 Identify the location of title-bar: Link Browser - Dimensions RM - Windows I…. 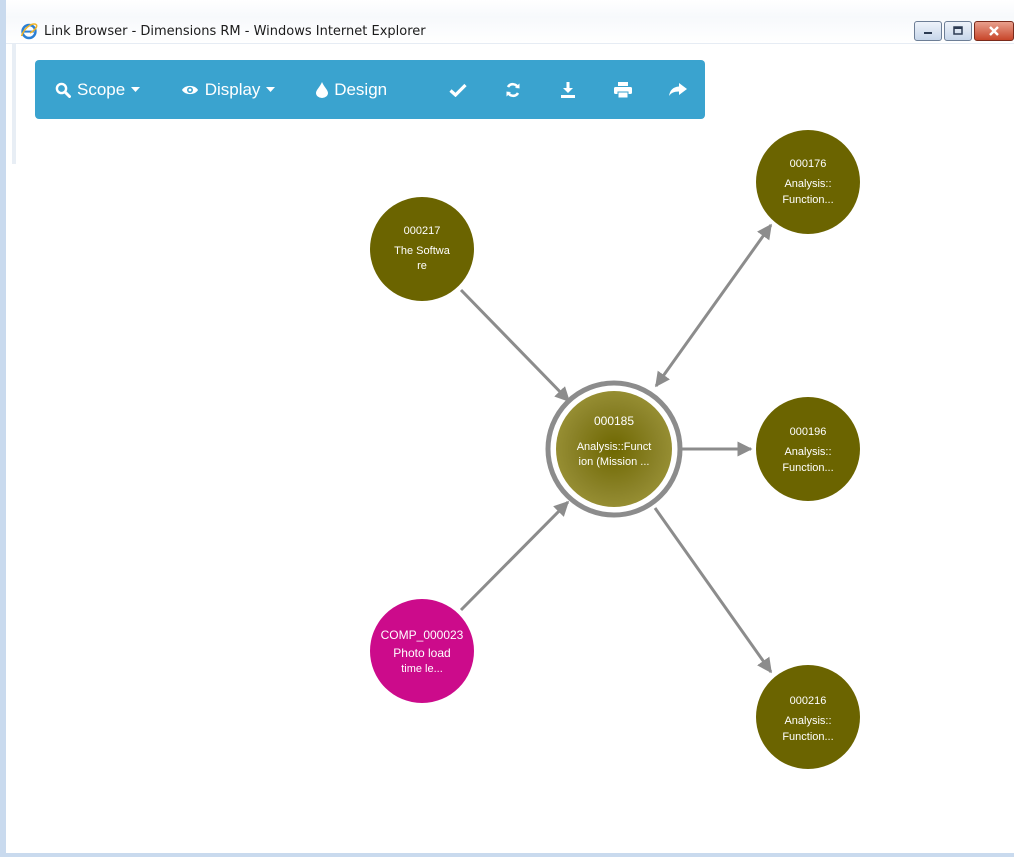
(510, 22).